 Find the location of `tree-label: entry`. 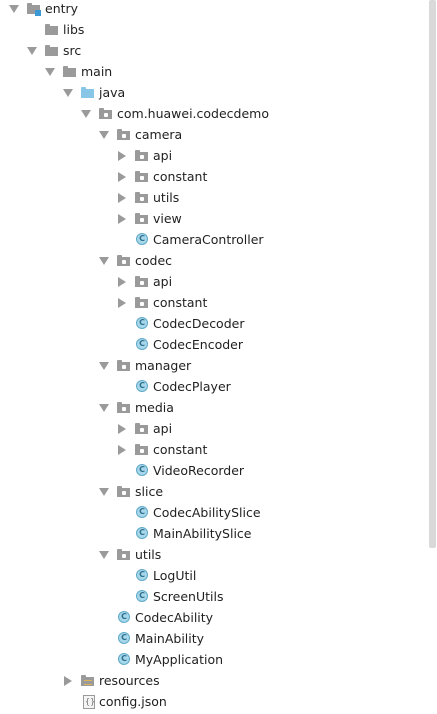

tree-label: entry is located at coordinates (62, 8).